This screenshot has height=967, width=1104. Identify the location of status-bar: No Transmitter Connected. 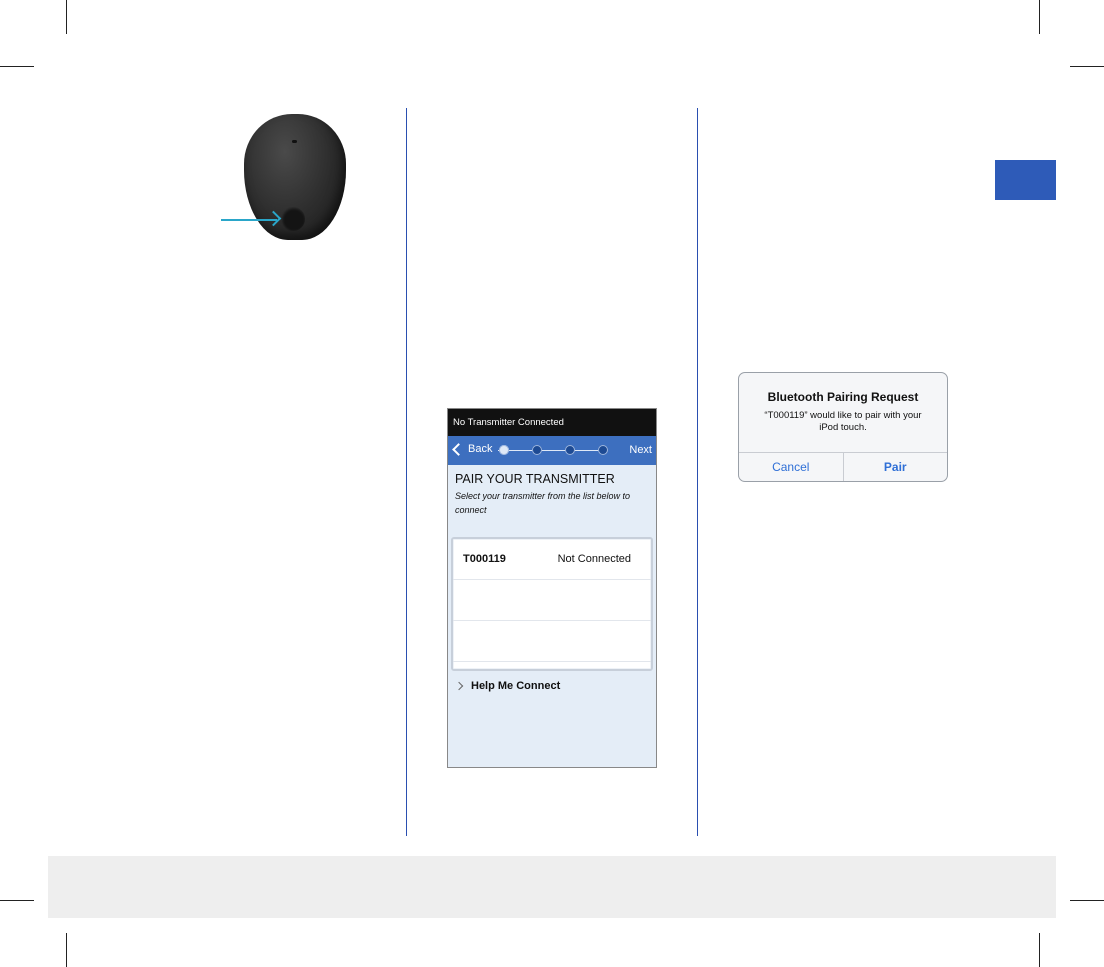
(552, 422).